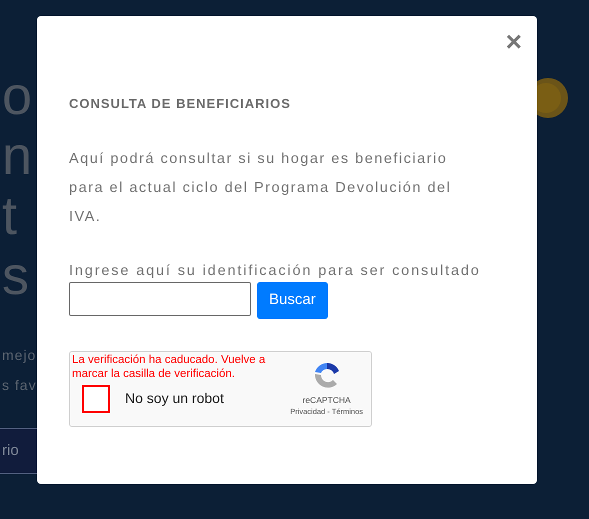 The width and height of the screenshot is (589, 519). Describe the element at coordinates (326, 400) in the screenshot. I see `recaptcha-brand: reCAPTCHA` at that location.